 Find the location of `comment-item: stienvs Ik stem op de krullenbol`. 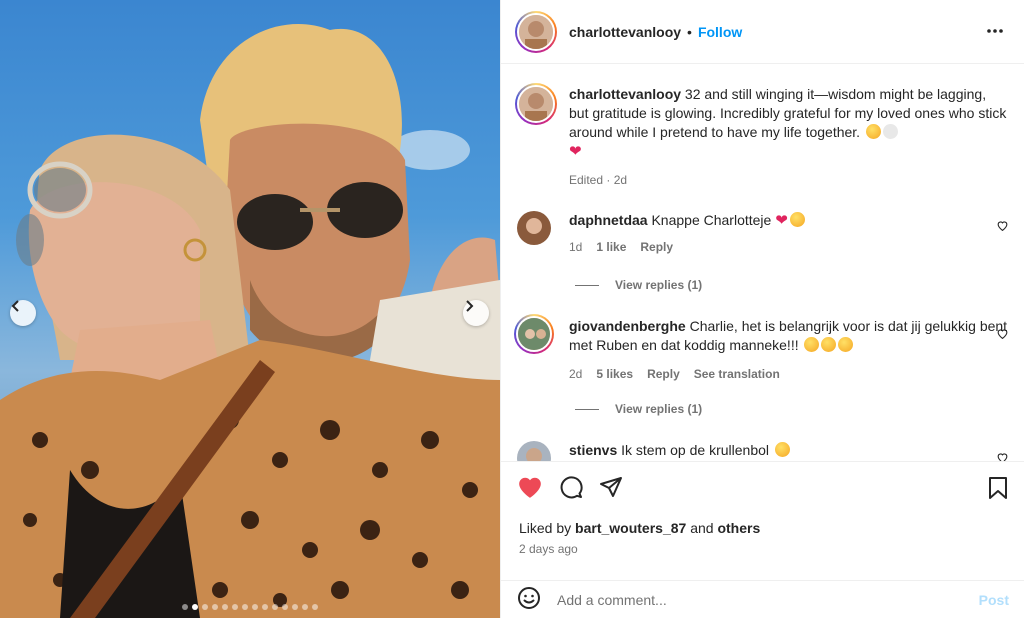

comment-item: stienvs Ik stem op de krullenbol is located at coordinates (763, 451).